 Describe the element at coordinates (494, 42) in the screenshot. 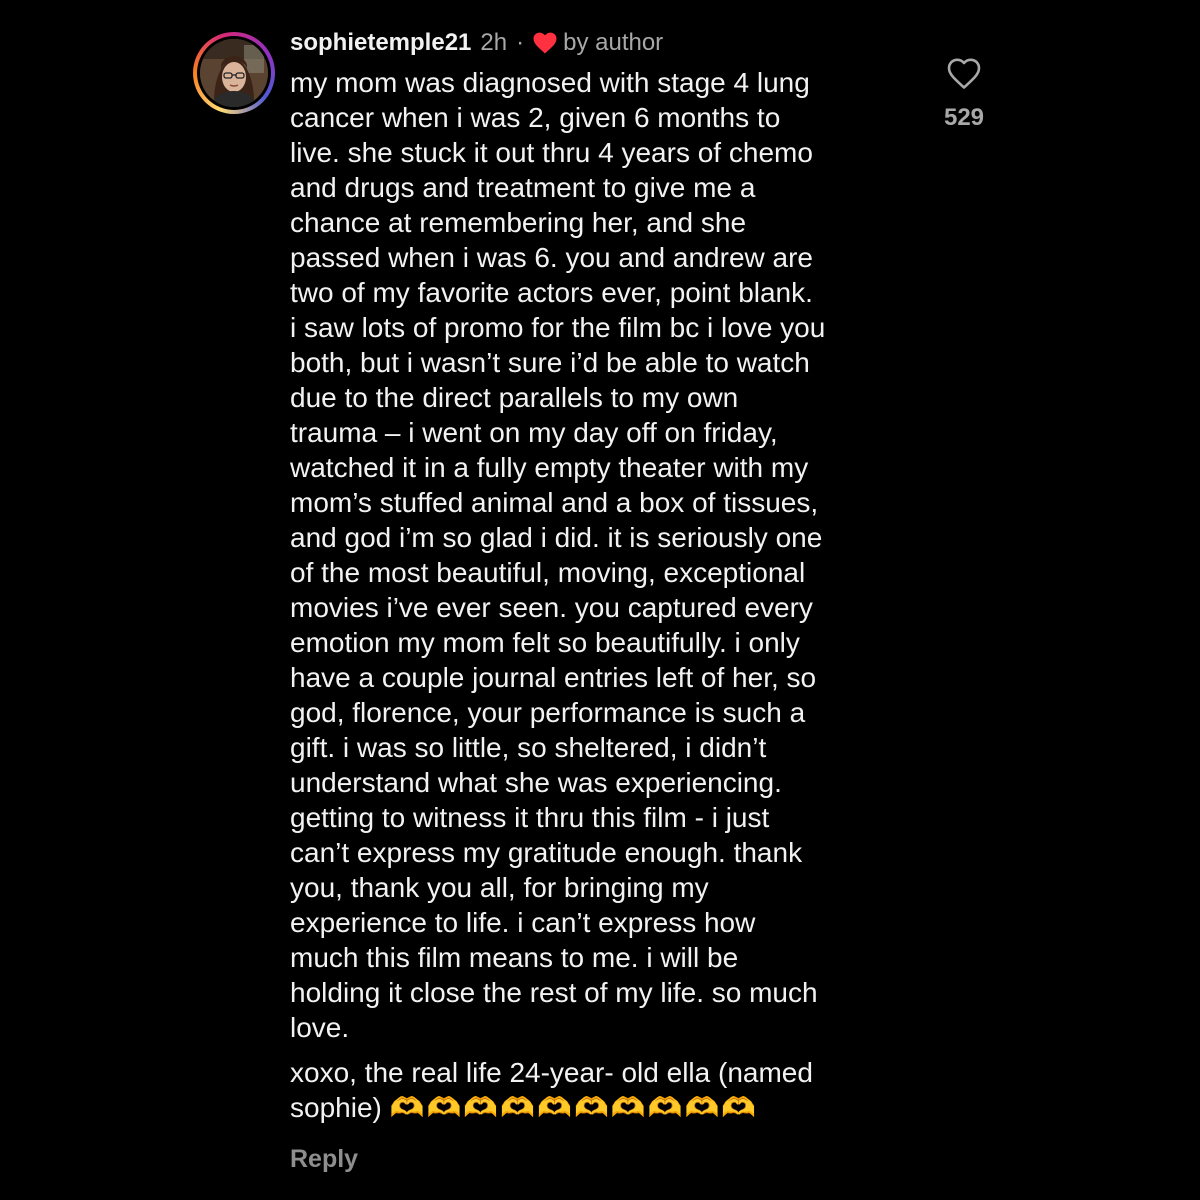

I see `timestamp: 2h` at that location.